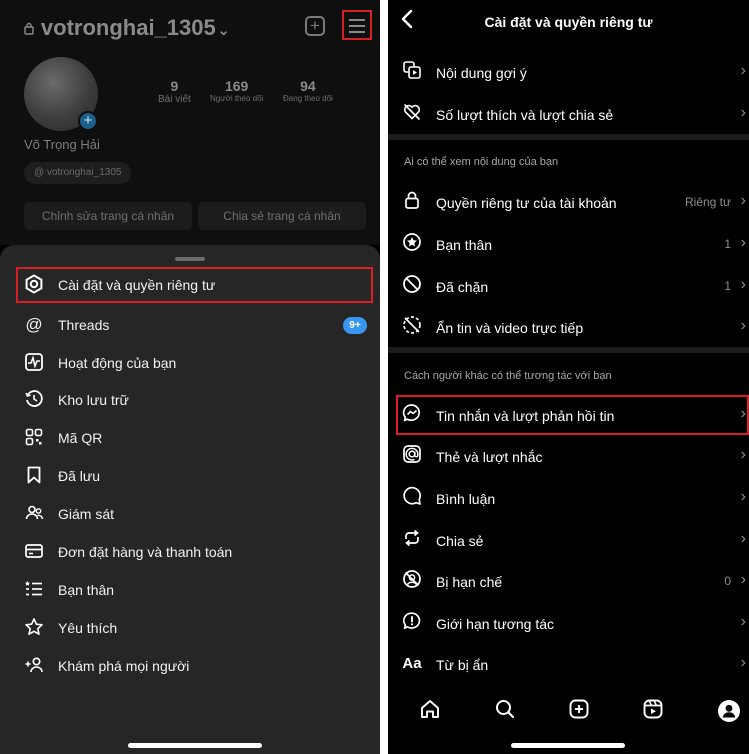 The image size is (749, 754). Describe the element at coordinates (84, 172) in the screenshot. I see `threads-handle: votronghai_1305` at that location.